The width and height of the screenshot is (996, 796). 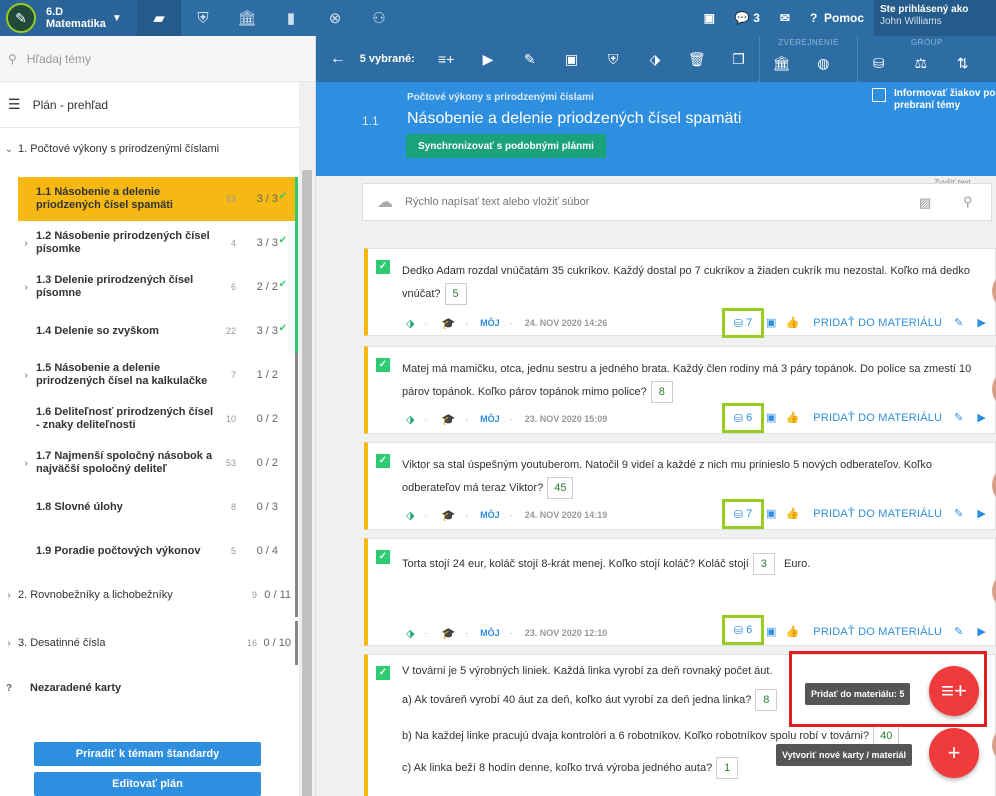 I want to click on mail-icon: ✉, so click(x=785, y=18).